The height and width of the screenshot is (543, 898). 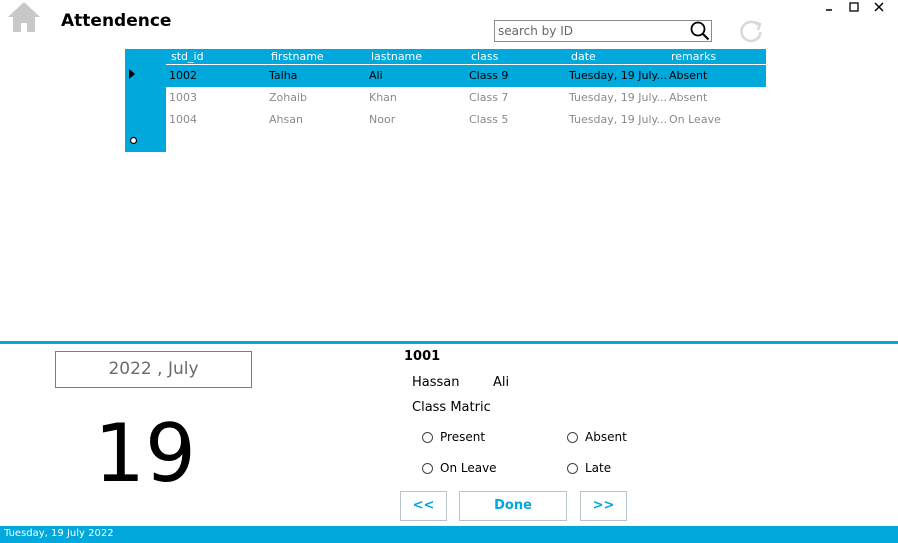 What do you see at coordinates (422, 356) in the screenshot?
I see `student-id: 1001` at bounding box center [422, 356].